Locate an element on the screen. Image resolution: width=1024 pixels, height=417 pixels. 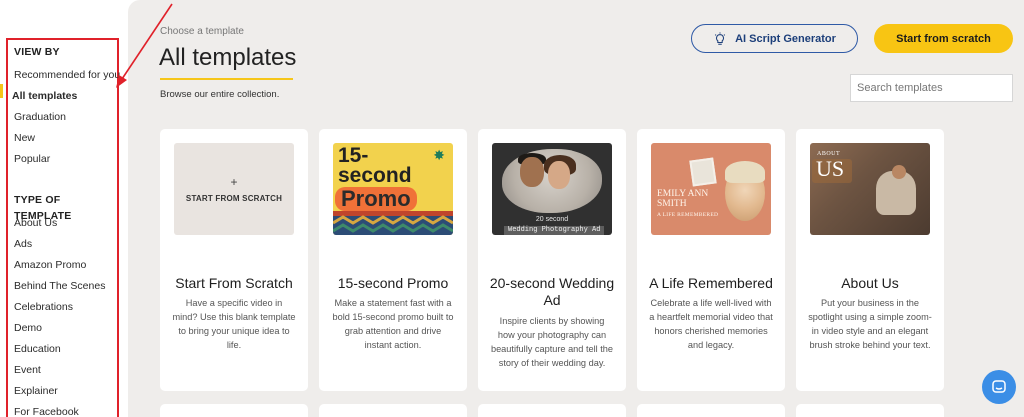
thumbnail-text: A LIFE REMEMBERED is located at coordinates (688, 215).